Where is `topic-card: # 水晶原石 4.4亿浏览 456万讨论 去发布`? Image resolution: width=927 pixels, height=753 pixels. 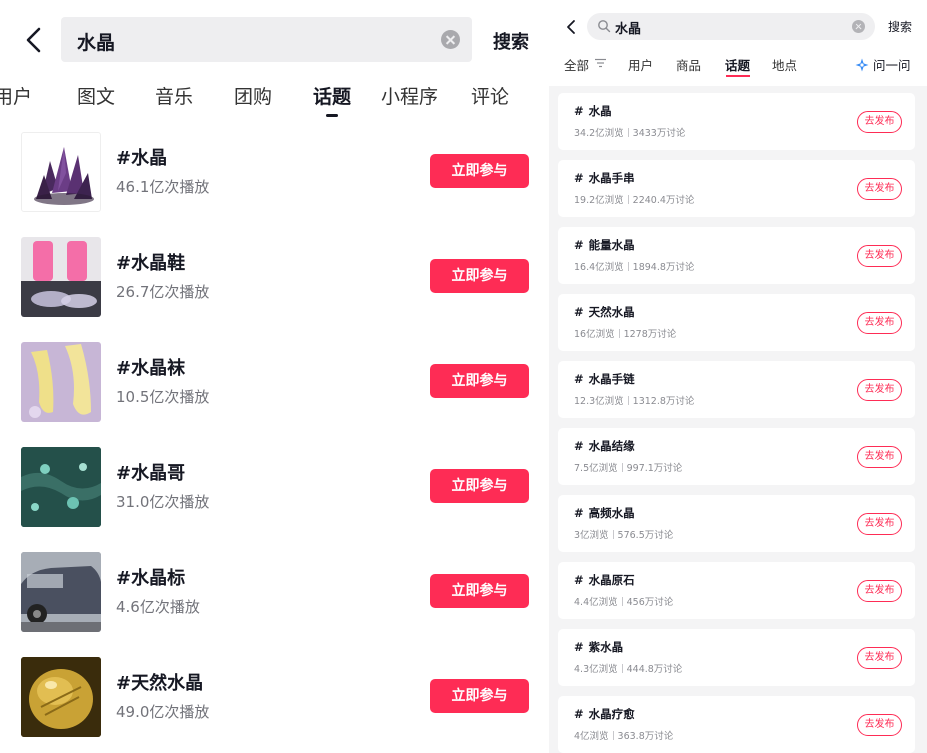 topic-card: # 水晶原石 4.4亿浏览 456万讨论 去发布 is located at coordinates (736, 590).